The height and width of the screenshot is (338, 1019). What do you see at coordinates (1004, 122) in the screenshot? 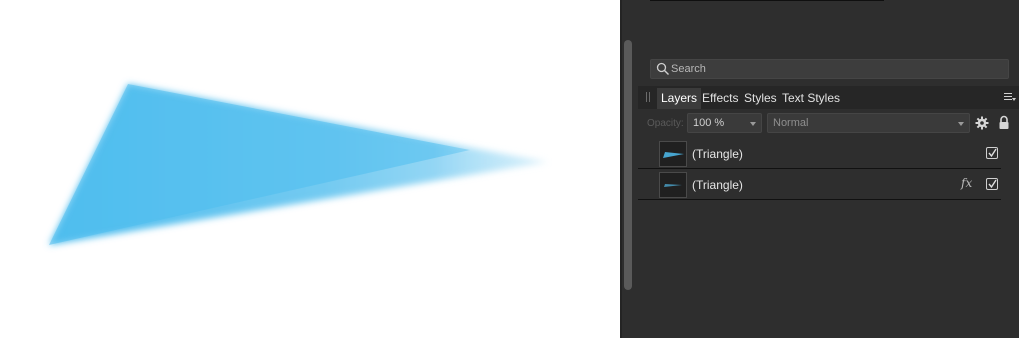
I see `lock-icon` at bounding box center [1004, 122].